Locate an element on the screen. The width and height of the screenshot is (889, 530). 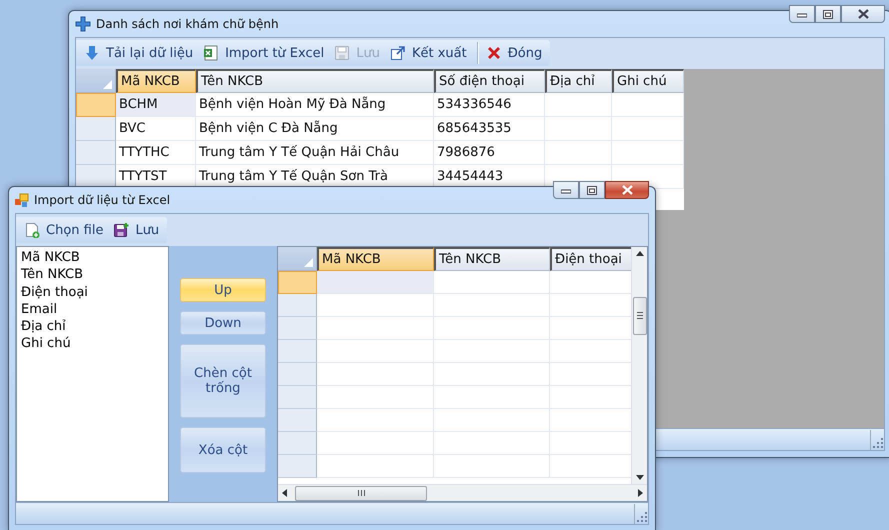
list-item: Mã NKCB is located at coordinates (92, 257).